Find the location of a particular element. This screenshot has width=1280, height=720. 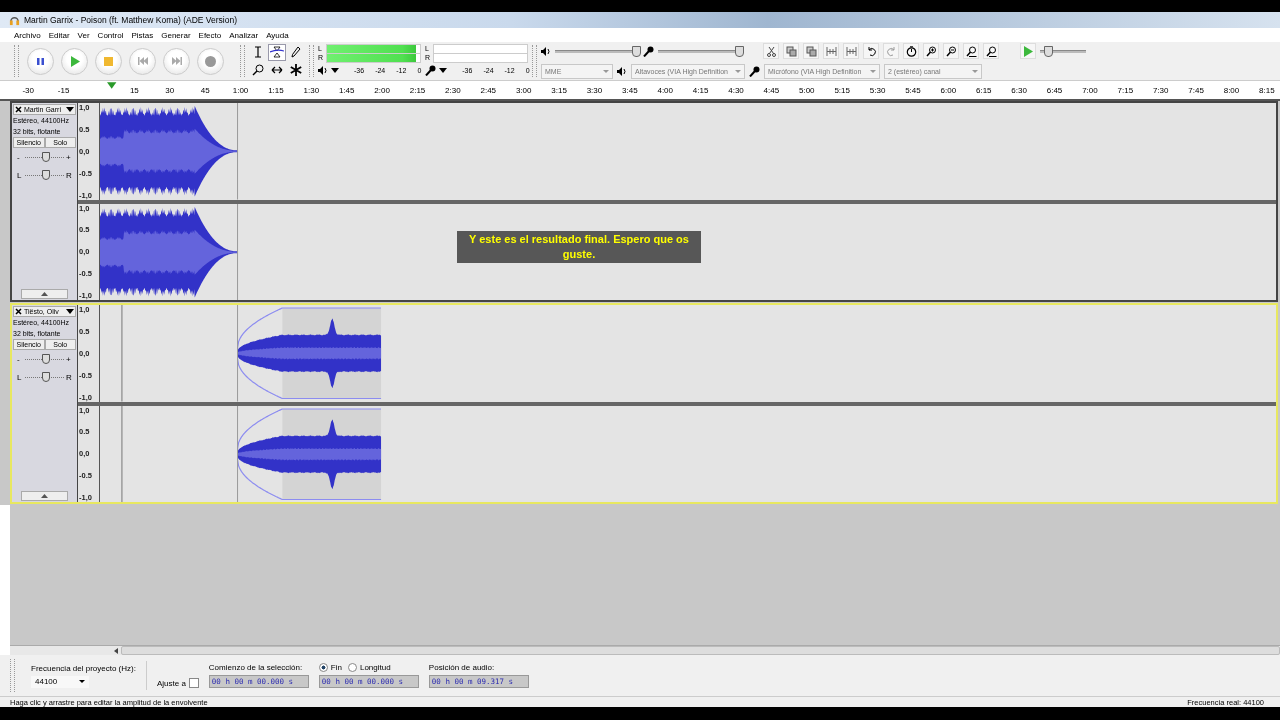

time-label: 2:45 is located at coordinates (488, 90).